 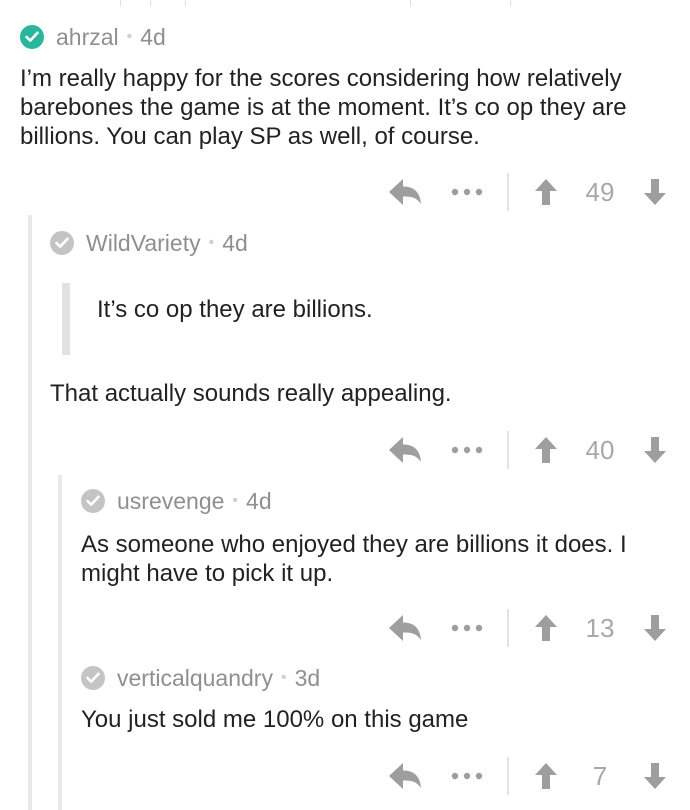 What do you see at coordinates (275, 719) in the screenshot?
I see `comment-body: You just sold me 100% on this game` at bounding box center [275, 719].